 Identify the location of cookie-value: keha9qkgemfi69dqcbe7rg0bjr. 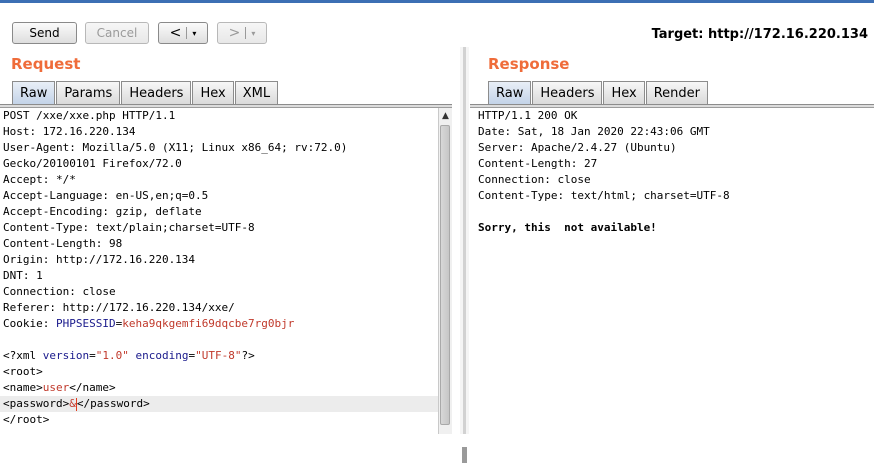
(208, 323).